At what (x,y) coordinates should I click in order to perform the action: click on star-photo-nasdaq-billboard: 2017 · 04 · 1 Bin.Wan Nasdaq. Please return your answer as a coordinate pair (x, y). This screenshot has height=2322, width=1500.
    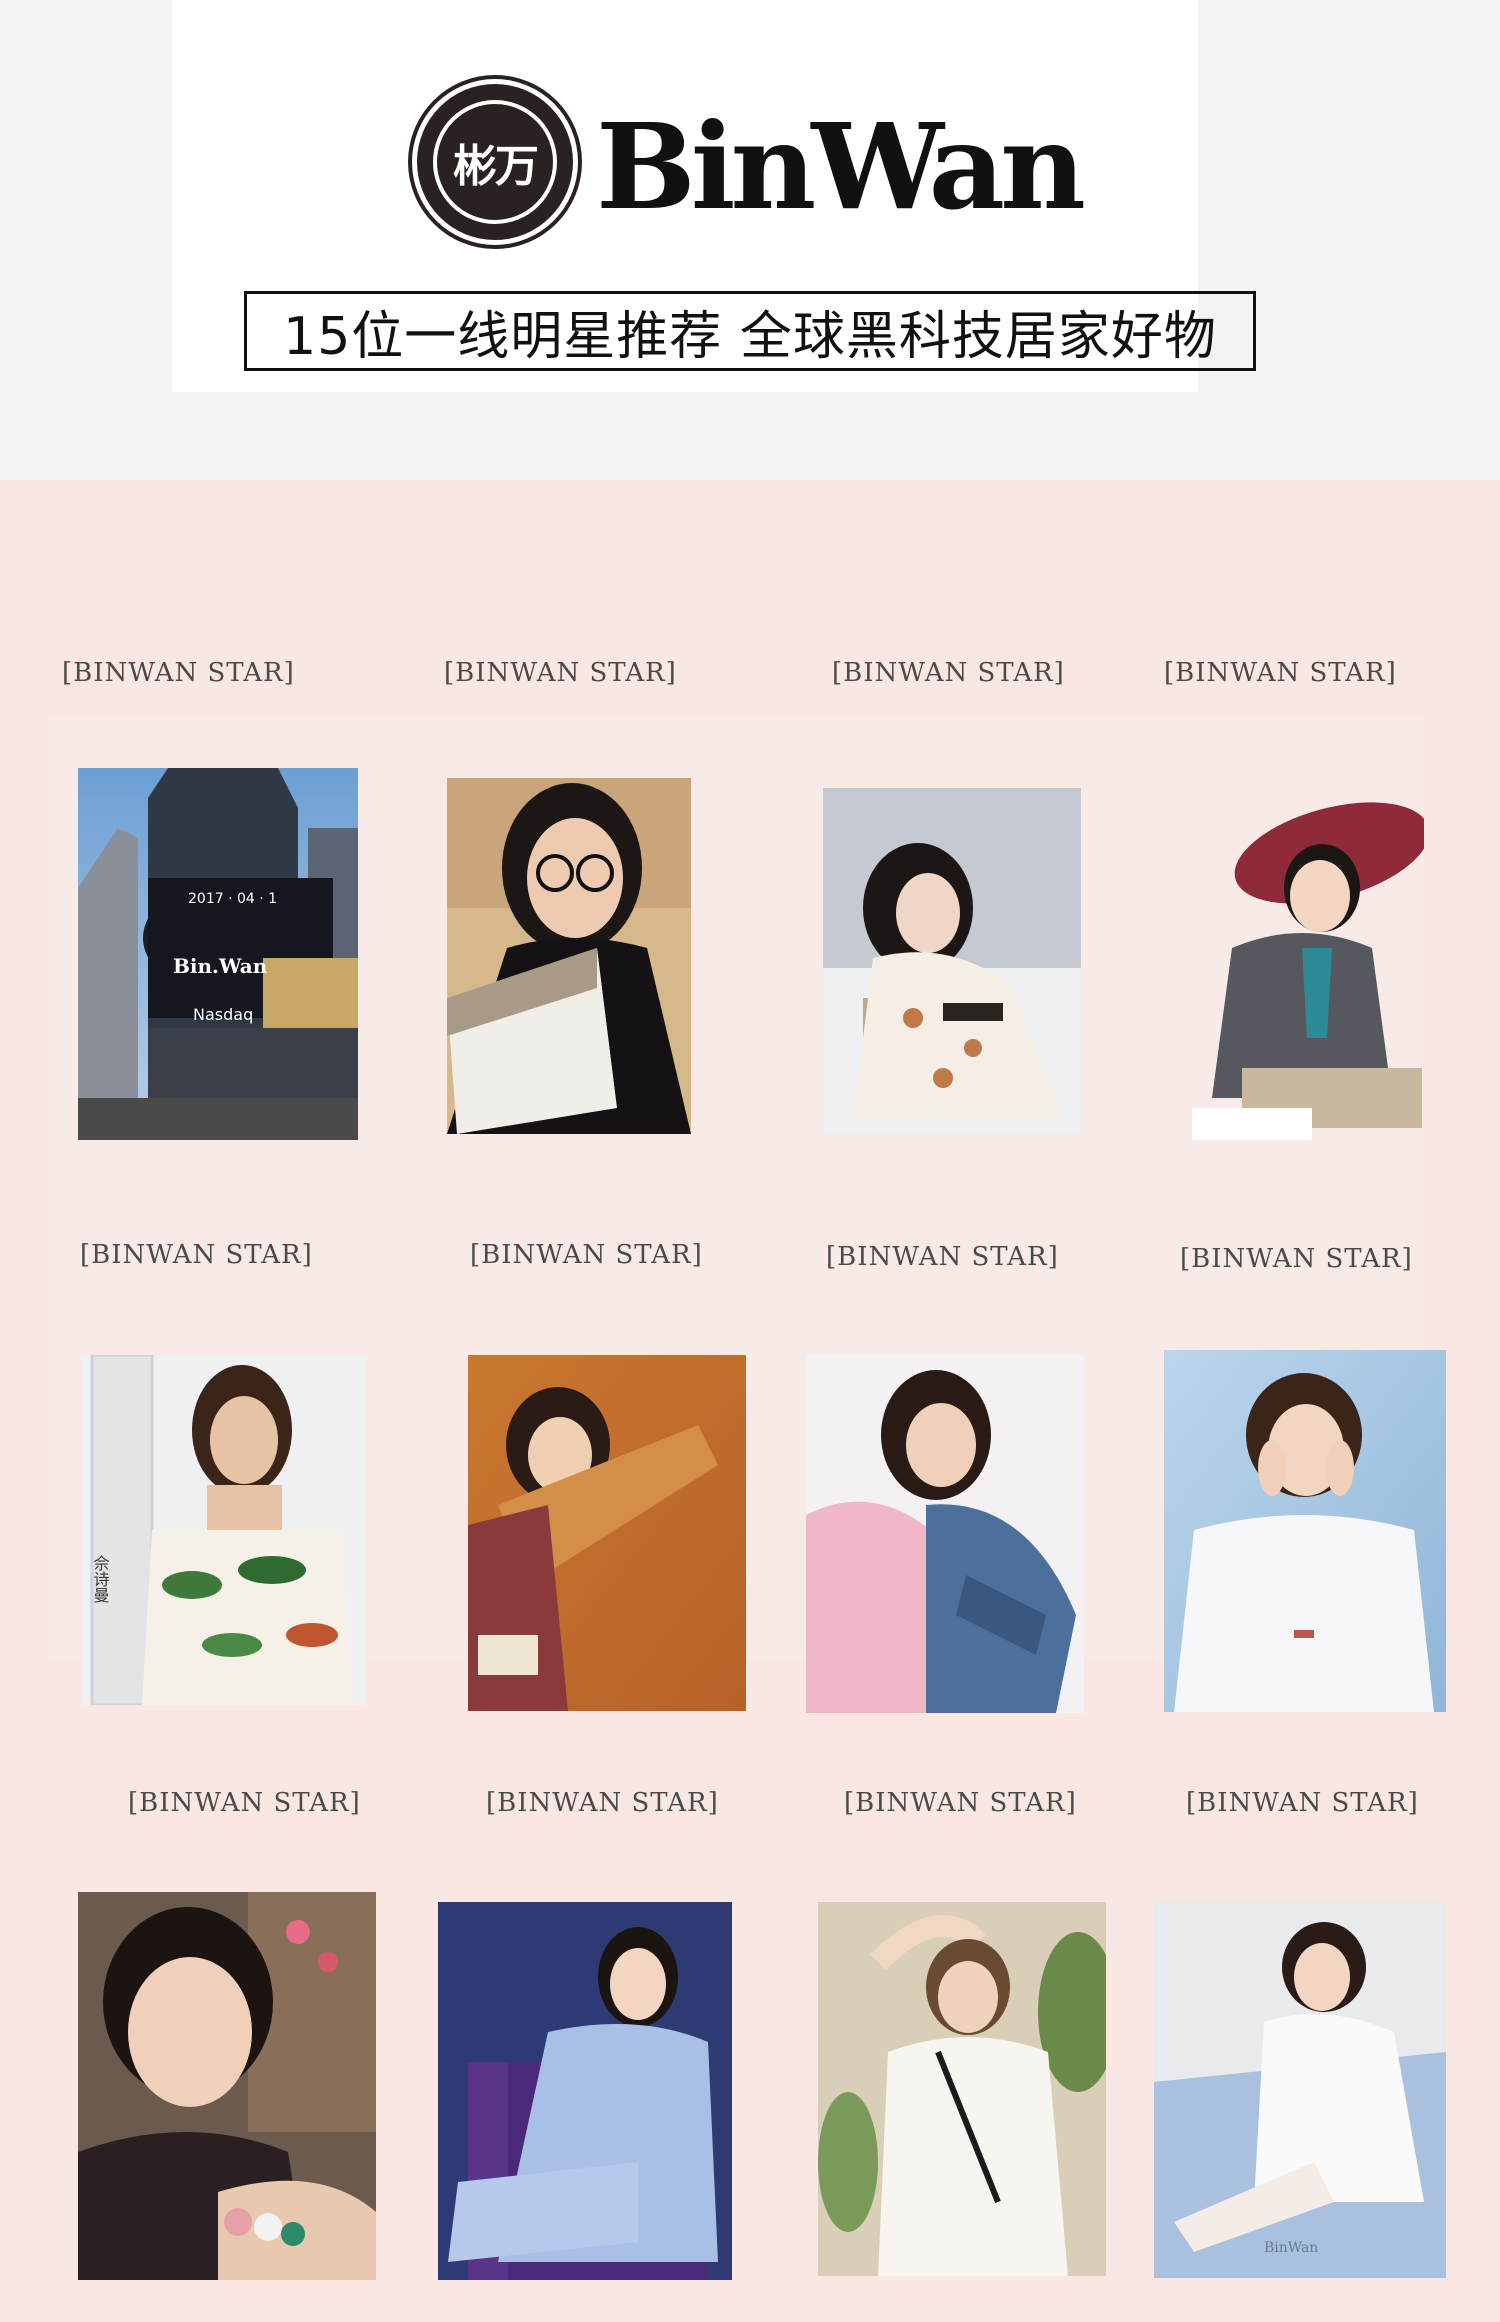
    Looking at the image, I should click on (218, 954).